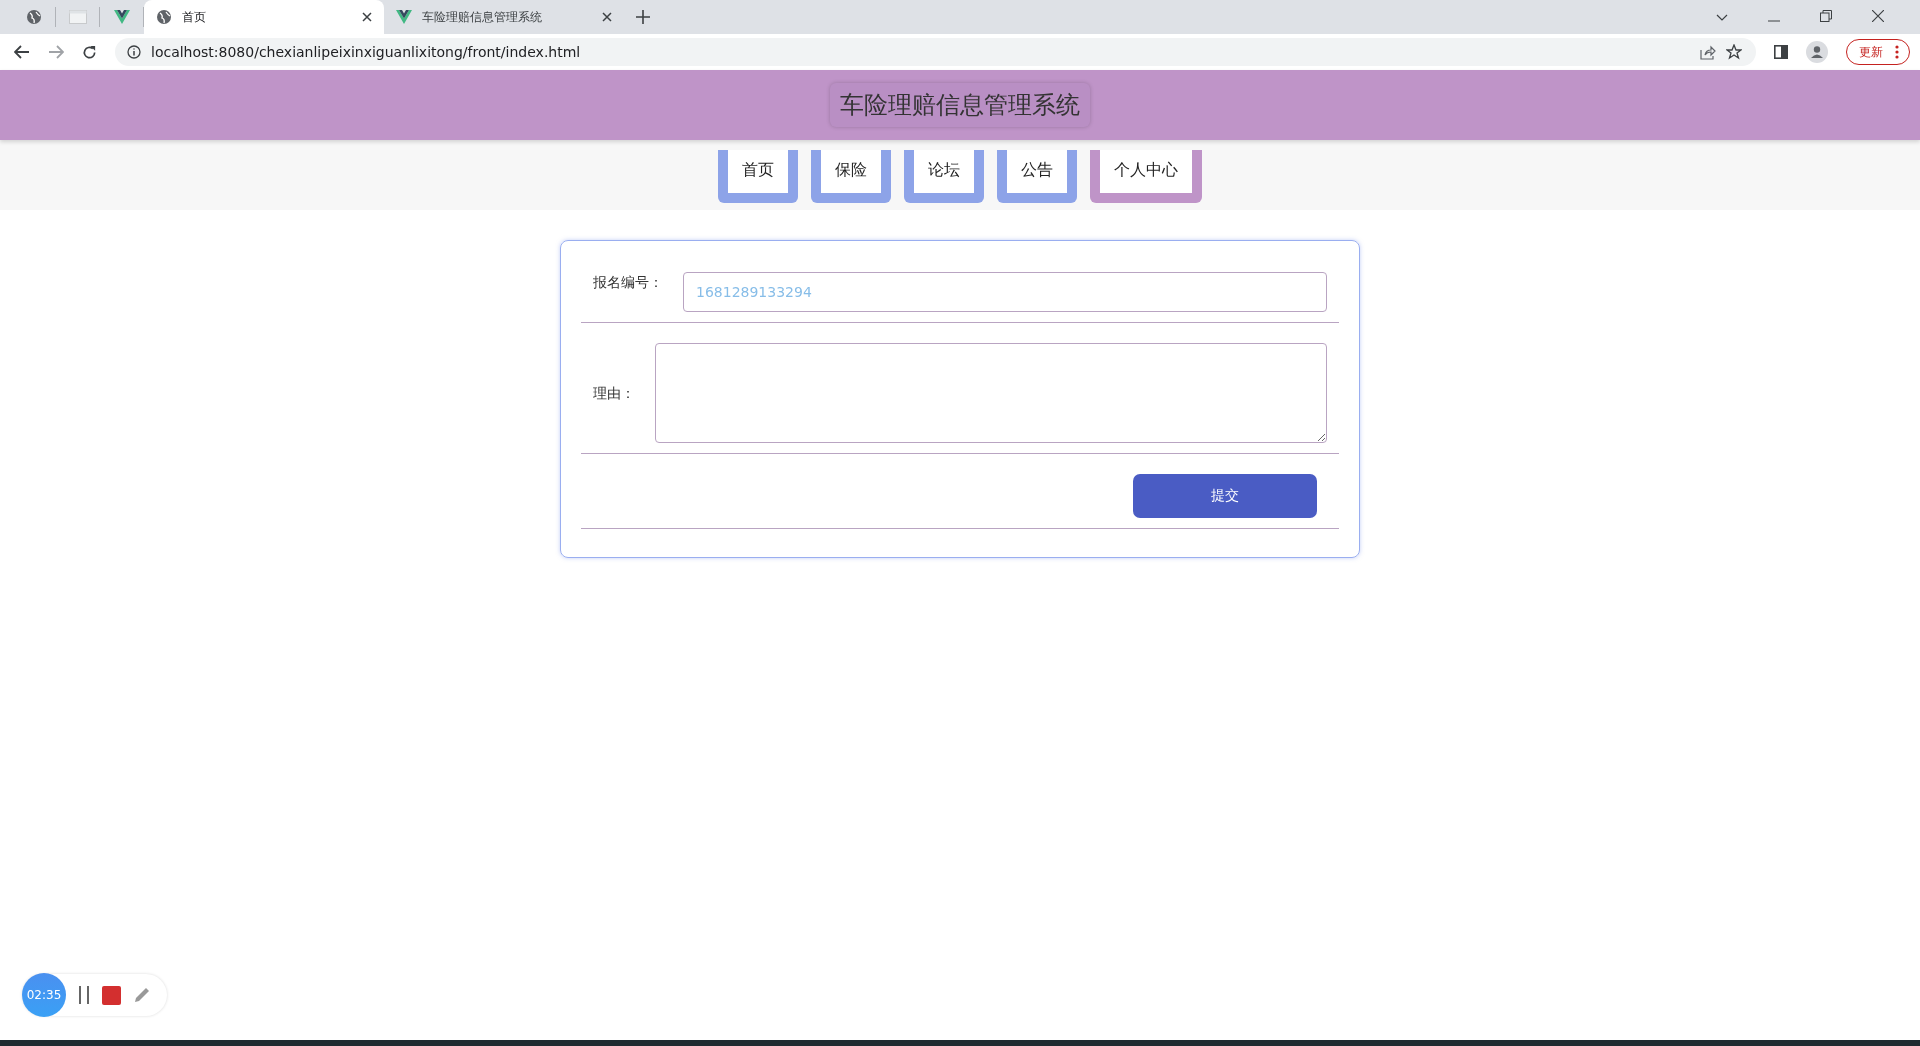 This screenshot has height=1046, width=1920. I want to click on new-tab-icon, so click(643, 17).